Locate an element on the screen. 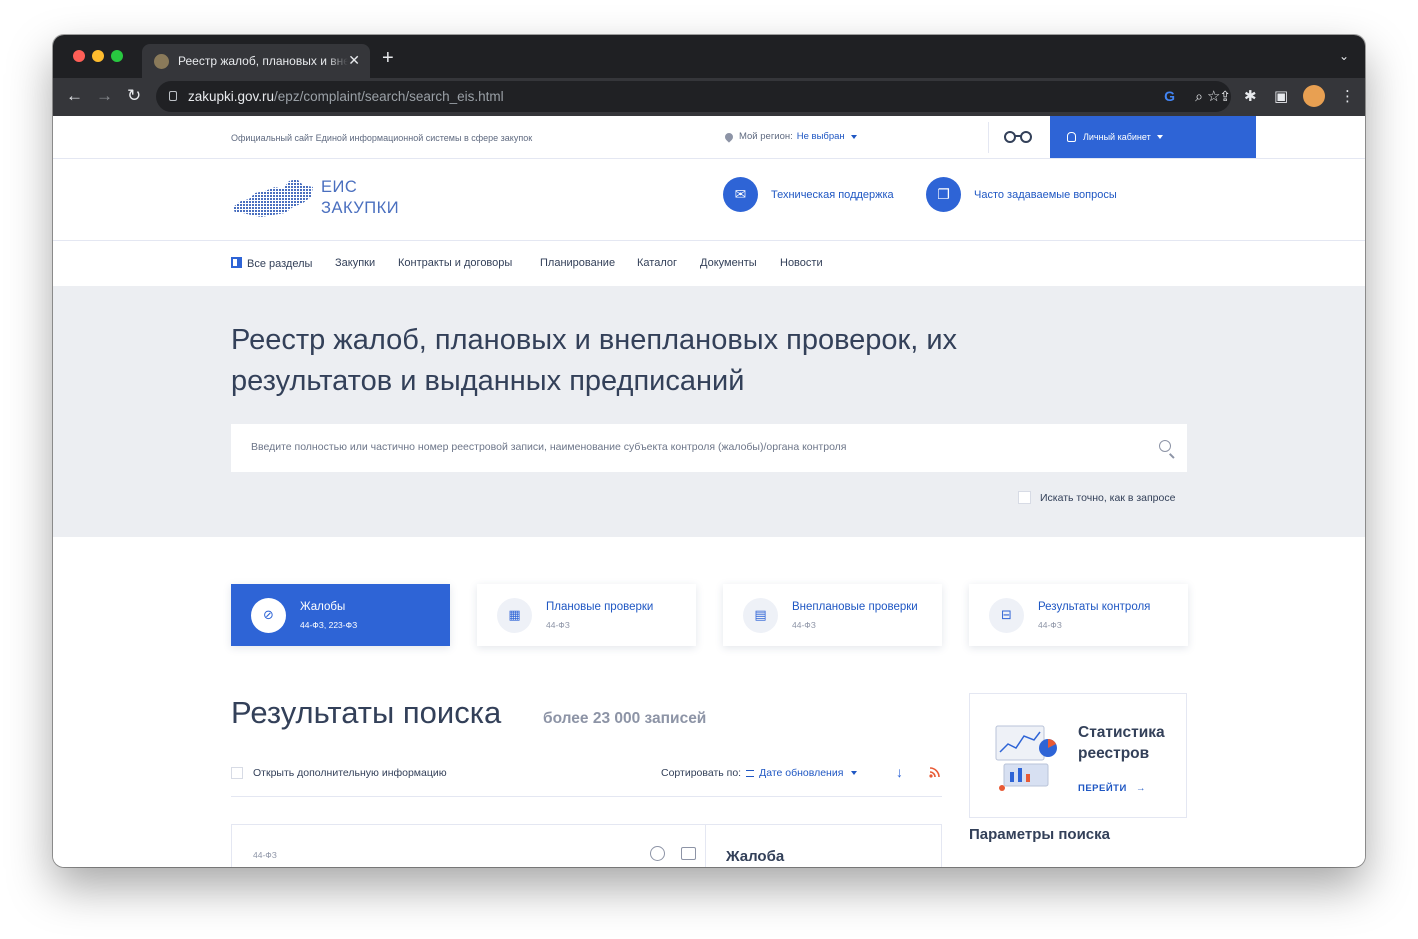 The width and height of the screenshot is (1418, 939). region-selector: Мой регион: Не выбран is located at coordinates (790, 136).